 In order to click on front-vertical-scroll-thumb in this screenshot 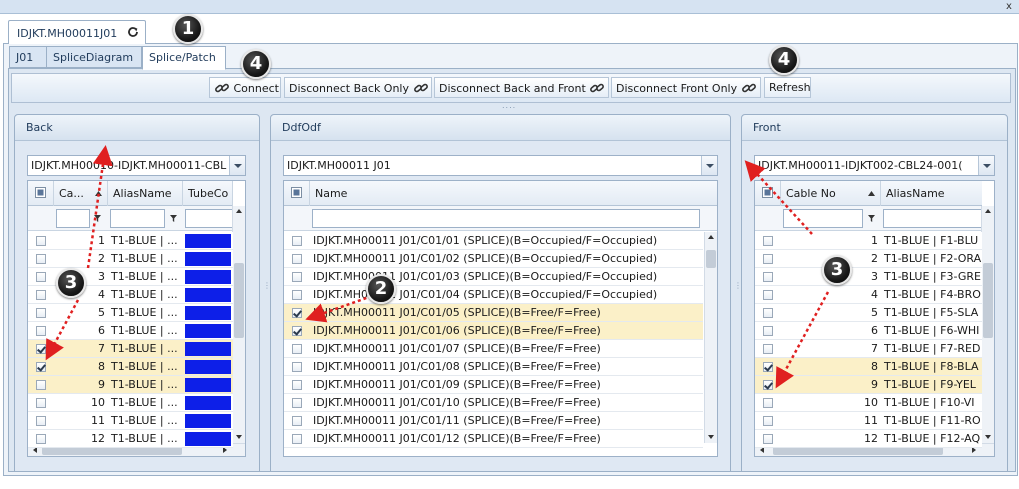, I will do `click(988, 300)`.